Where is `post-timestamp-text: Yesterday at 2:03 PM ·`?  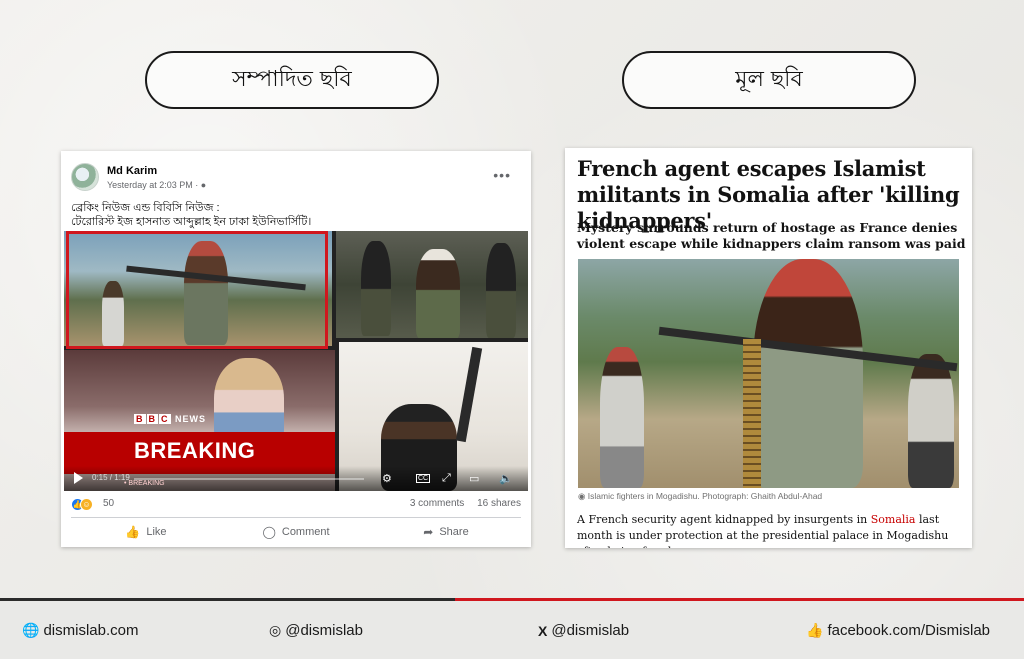
post-timestamp-text: Yesterday at 2:03 PM · is located at coordinates (153, 185).